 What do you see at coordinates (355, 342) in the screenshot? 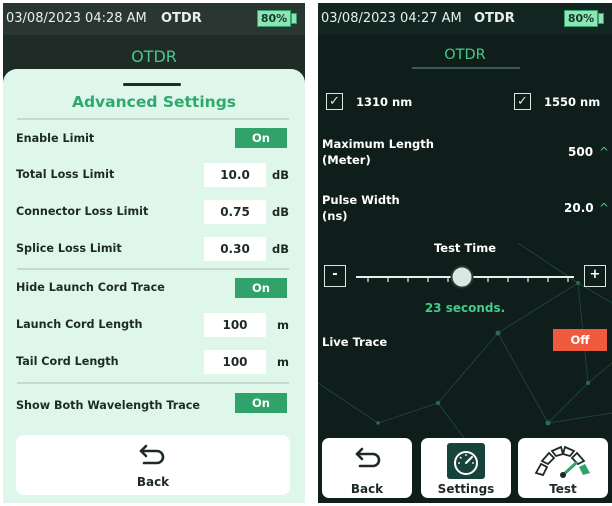
I see `live-trace-label: Live Trace` at bounding box center [355, 342].